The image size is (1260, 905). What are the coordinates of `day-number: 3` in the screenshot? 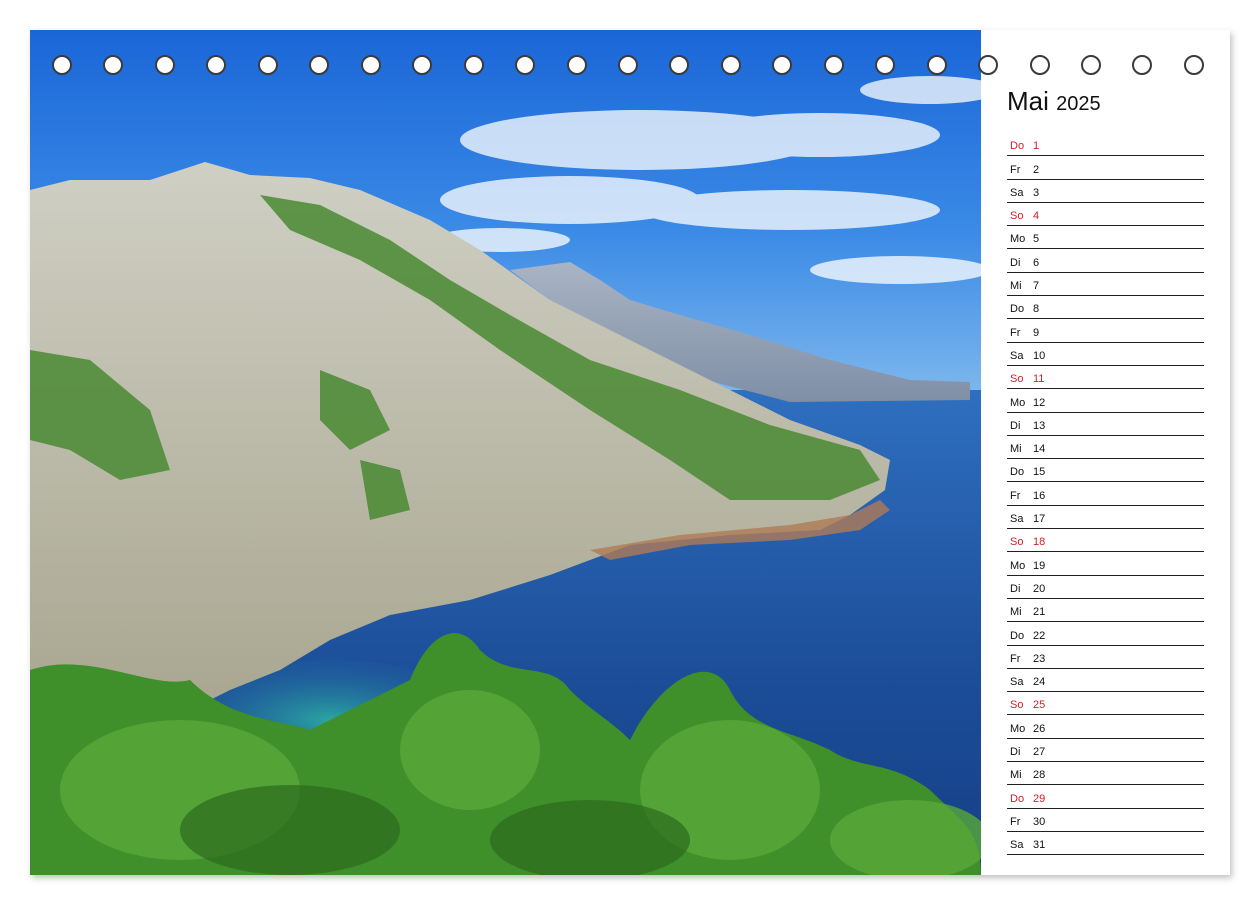 It's located at (1036, 192).